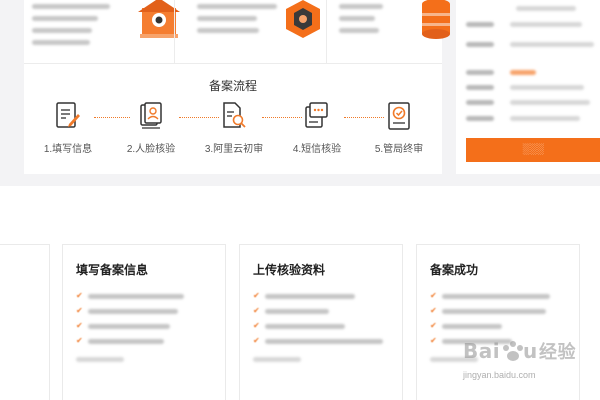 This screenshot has width=600, height=400. I want to click on process-step-final-approval: 5.管局终审, so click(399, 128).